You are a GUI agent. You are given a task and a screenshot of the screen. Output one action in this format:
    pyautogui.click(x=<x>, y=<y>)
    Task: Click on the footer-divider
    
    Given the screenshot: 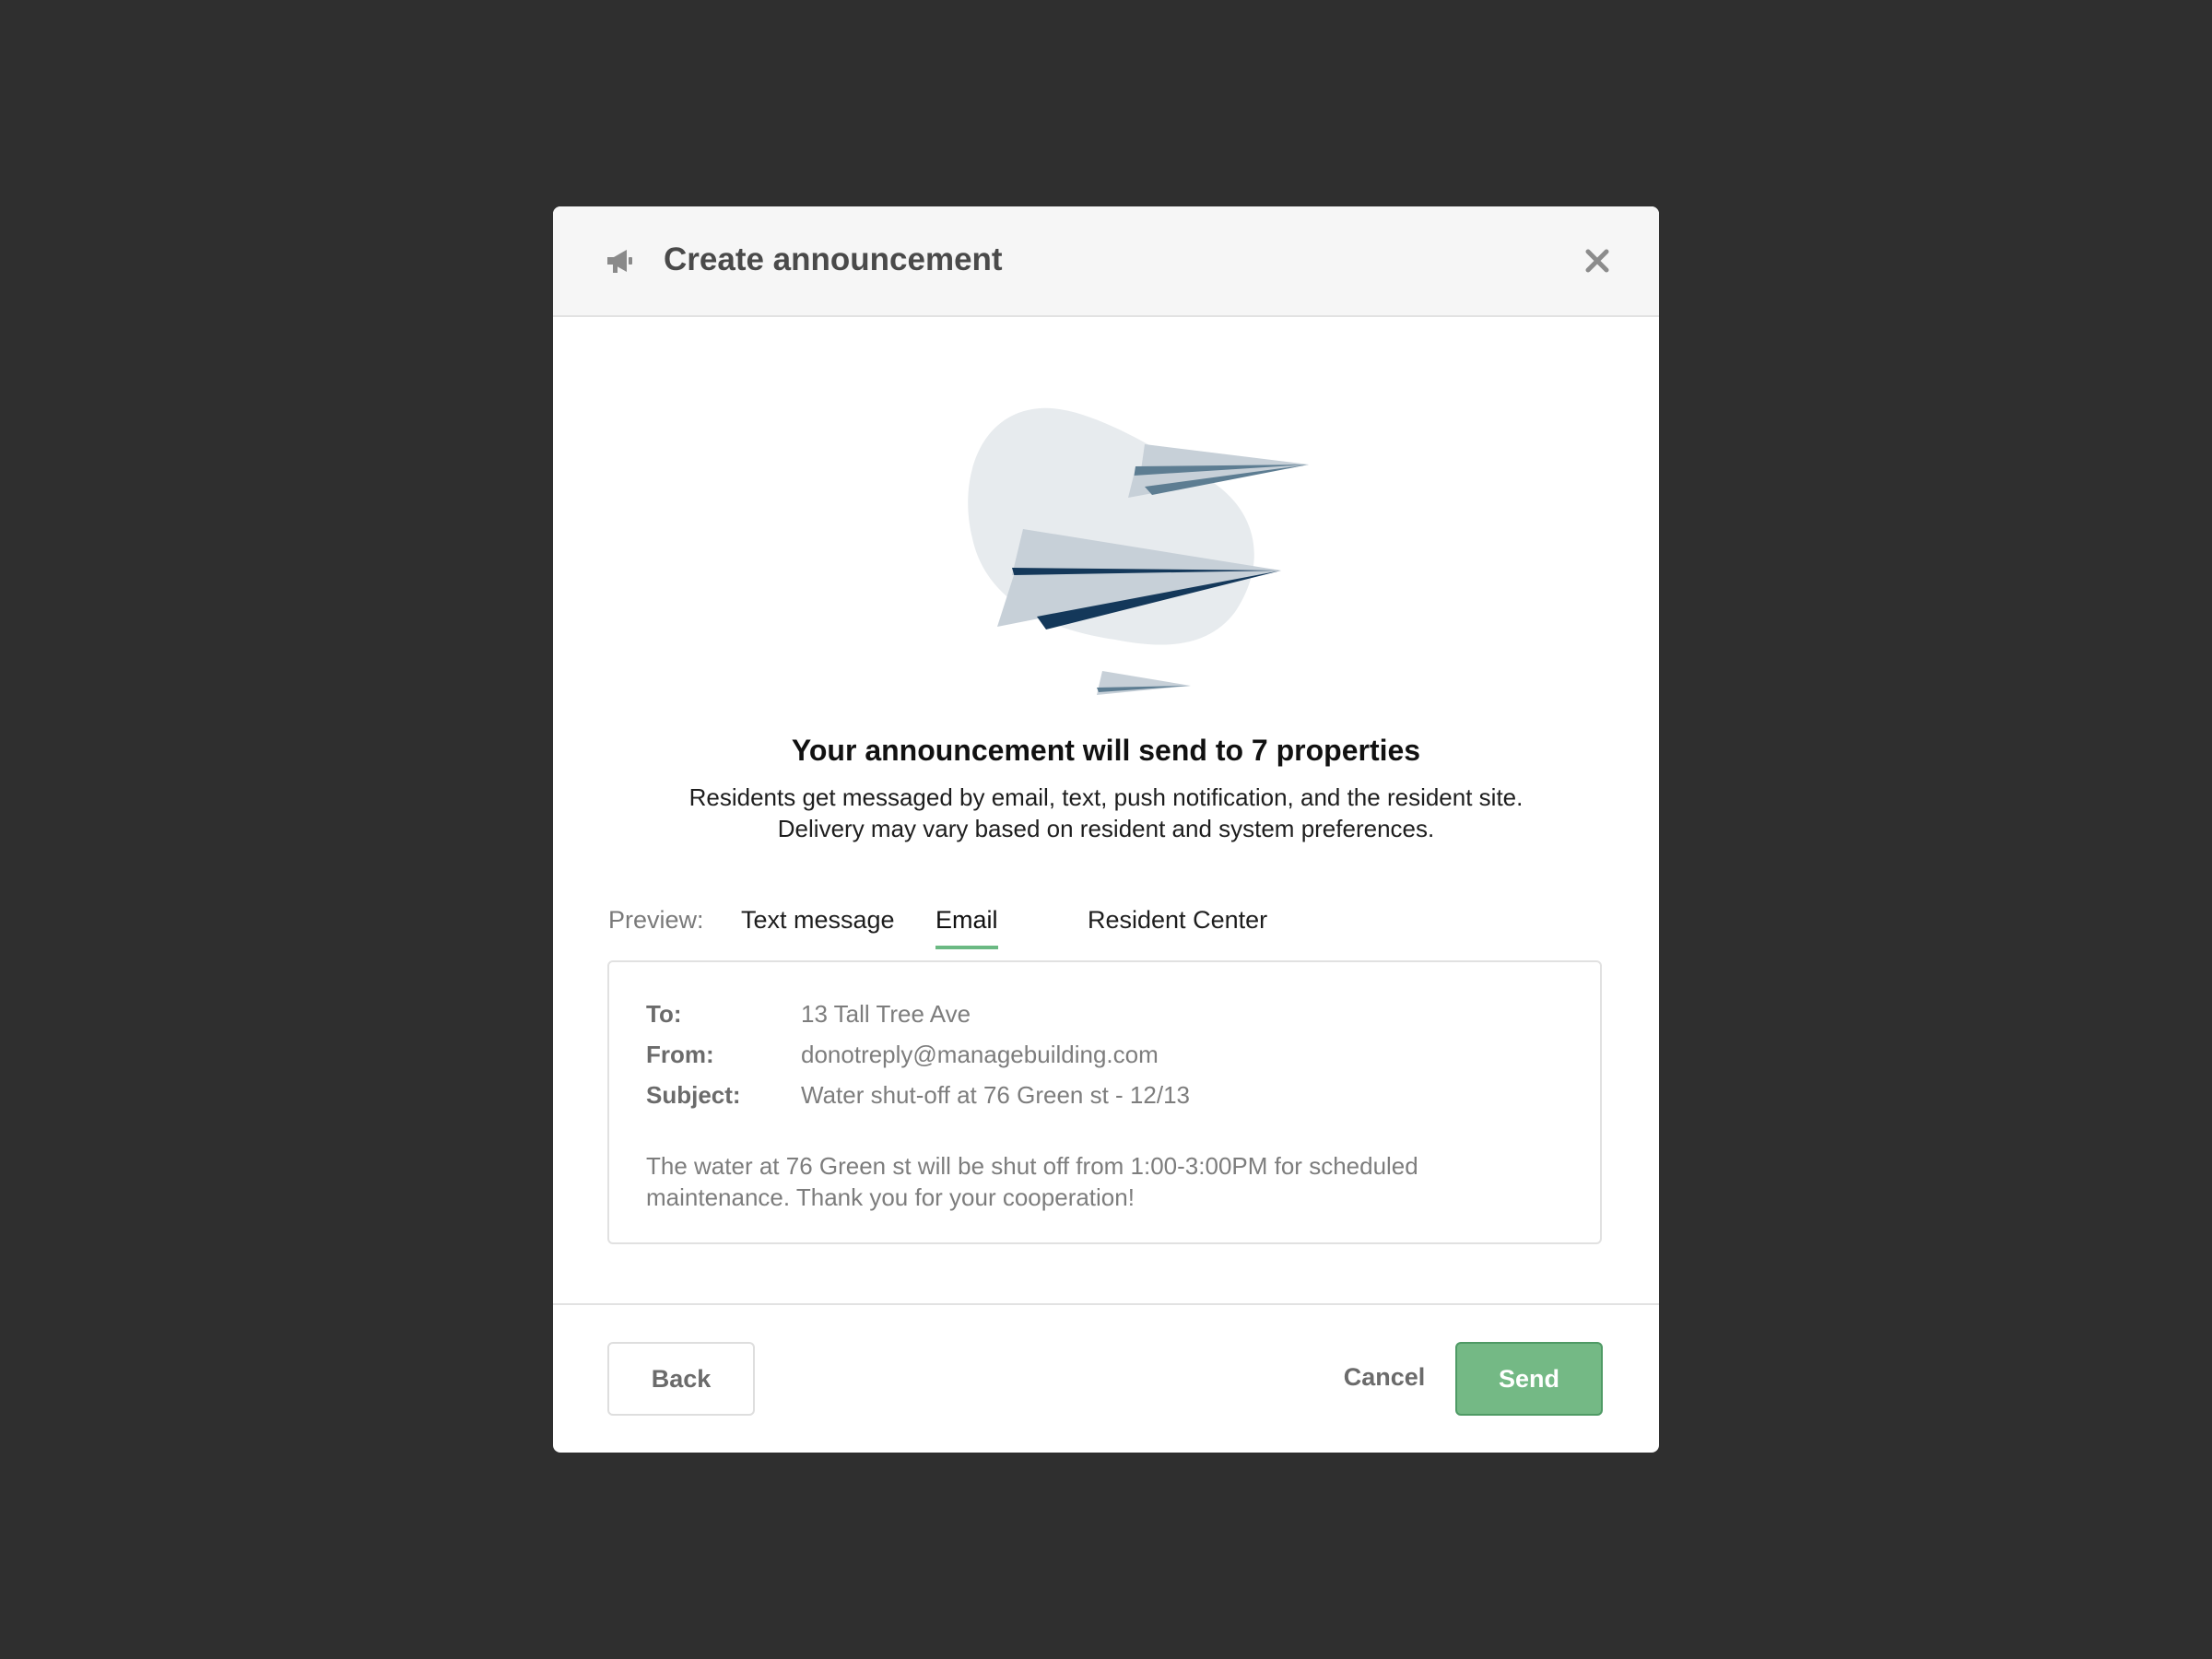 What is the action you would take?
    pyautogui.click(x=1106, y=1304)
    